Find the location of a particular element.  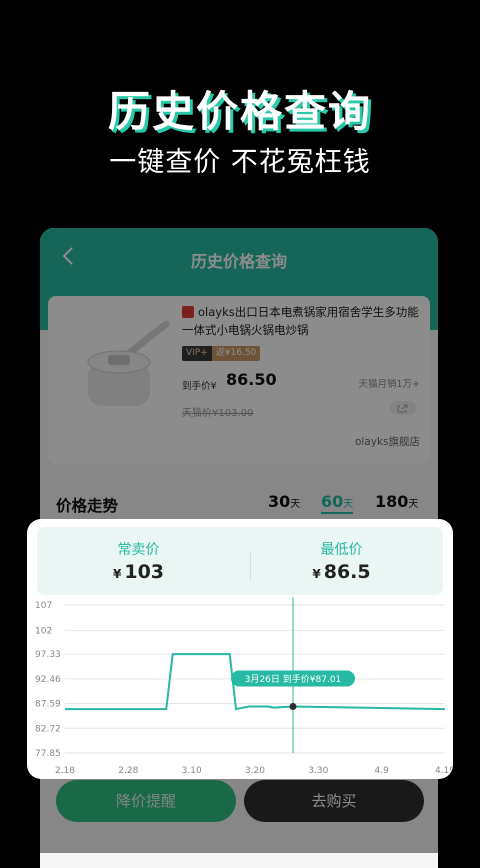

x-tick-label-0: 2.18 is located at coordinates (65, 771).